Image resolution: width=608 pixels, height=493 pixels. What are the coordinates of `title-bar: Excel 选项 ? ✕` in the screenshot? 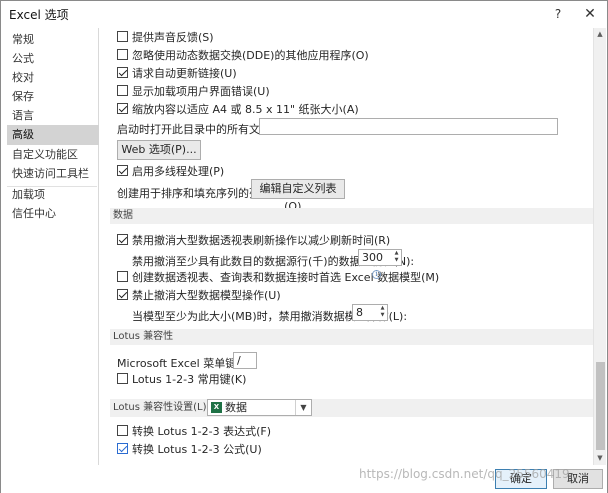 It's located at (304, 14).